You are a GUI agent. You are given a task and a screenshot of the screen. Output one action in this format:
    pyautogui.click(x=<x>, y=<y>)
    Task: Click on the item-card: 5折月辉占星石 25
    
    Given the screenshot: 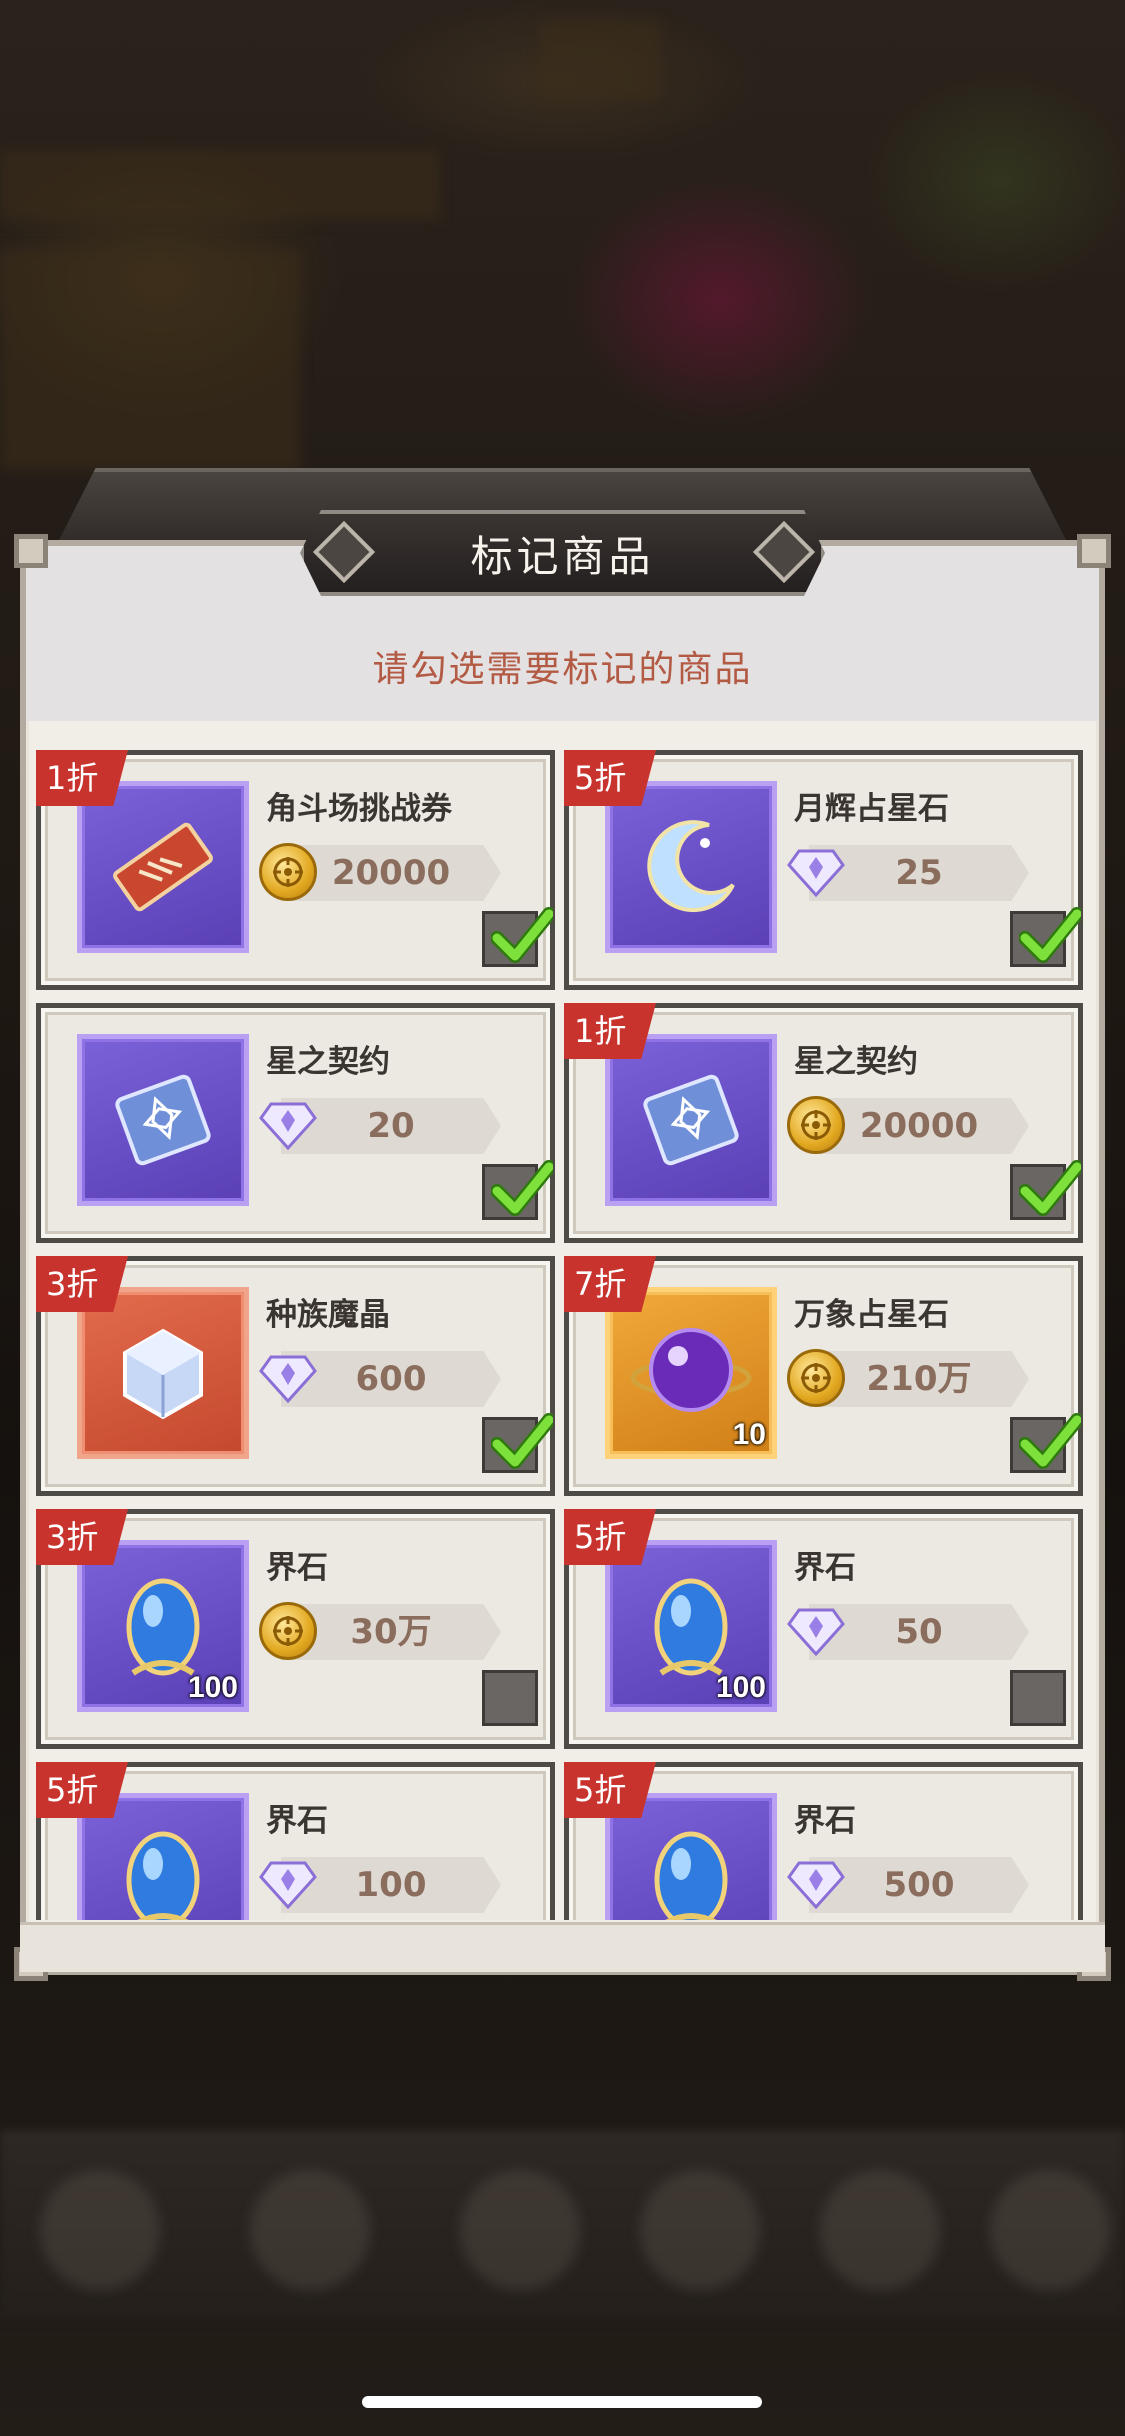 What is the action you would take?
    pyautogui.click(x=824, y=870)
    